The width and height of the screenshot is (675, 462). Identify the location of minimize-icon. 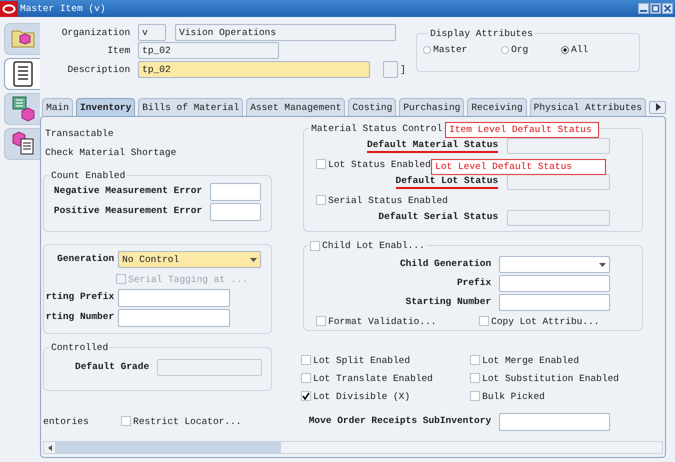
(643, 8).